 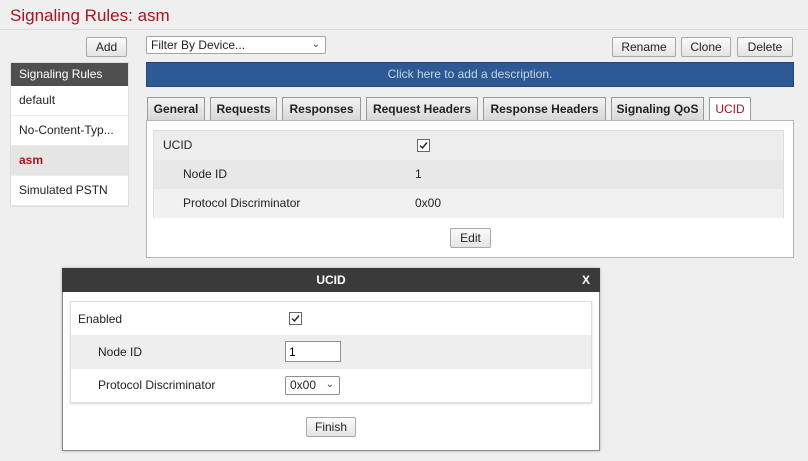 I want to click on edit-button: Edit, so click(x=470, y=238).